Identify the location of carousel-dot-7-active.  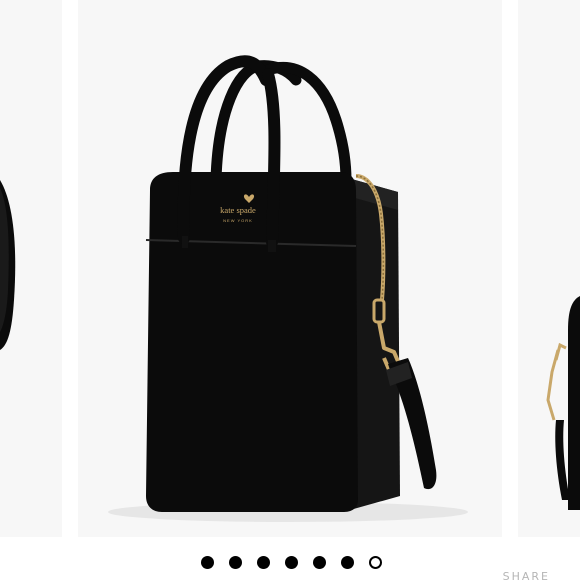
(375, 562).